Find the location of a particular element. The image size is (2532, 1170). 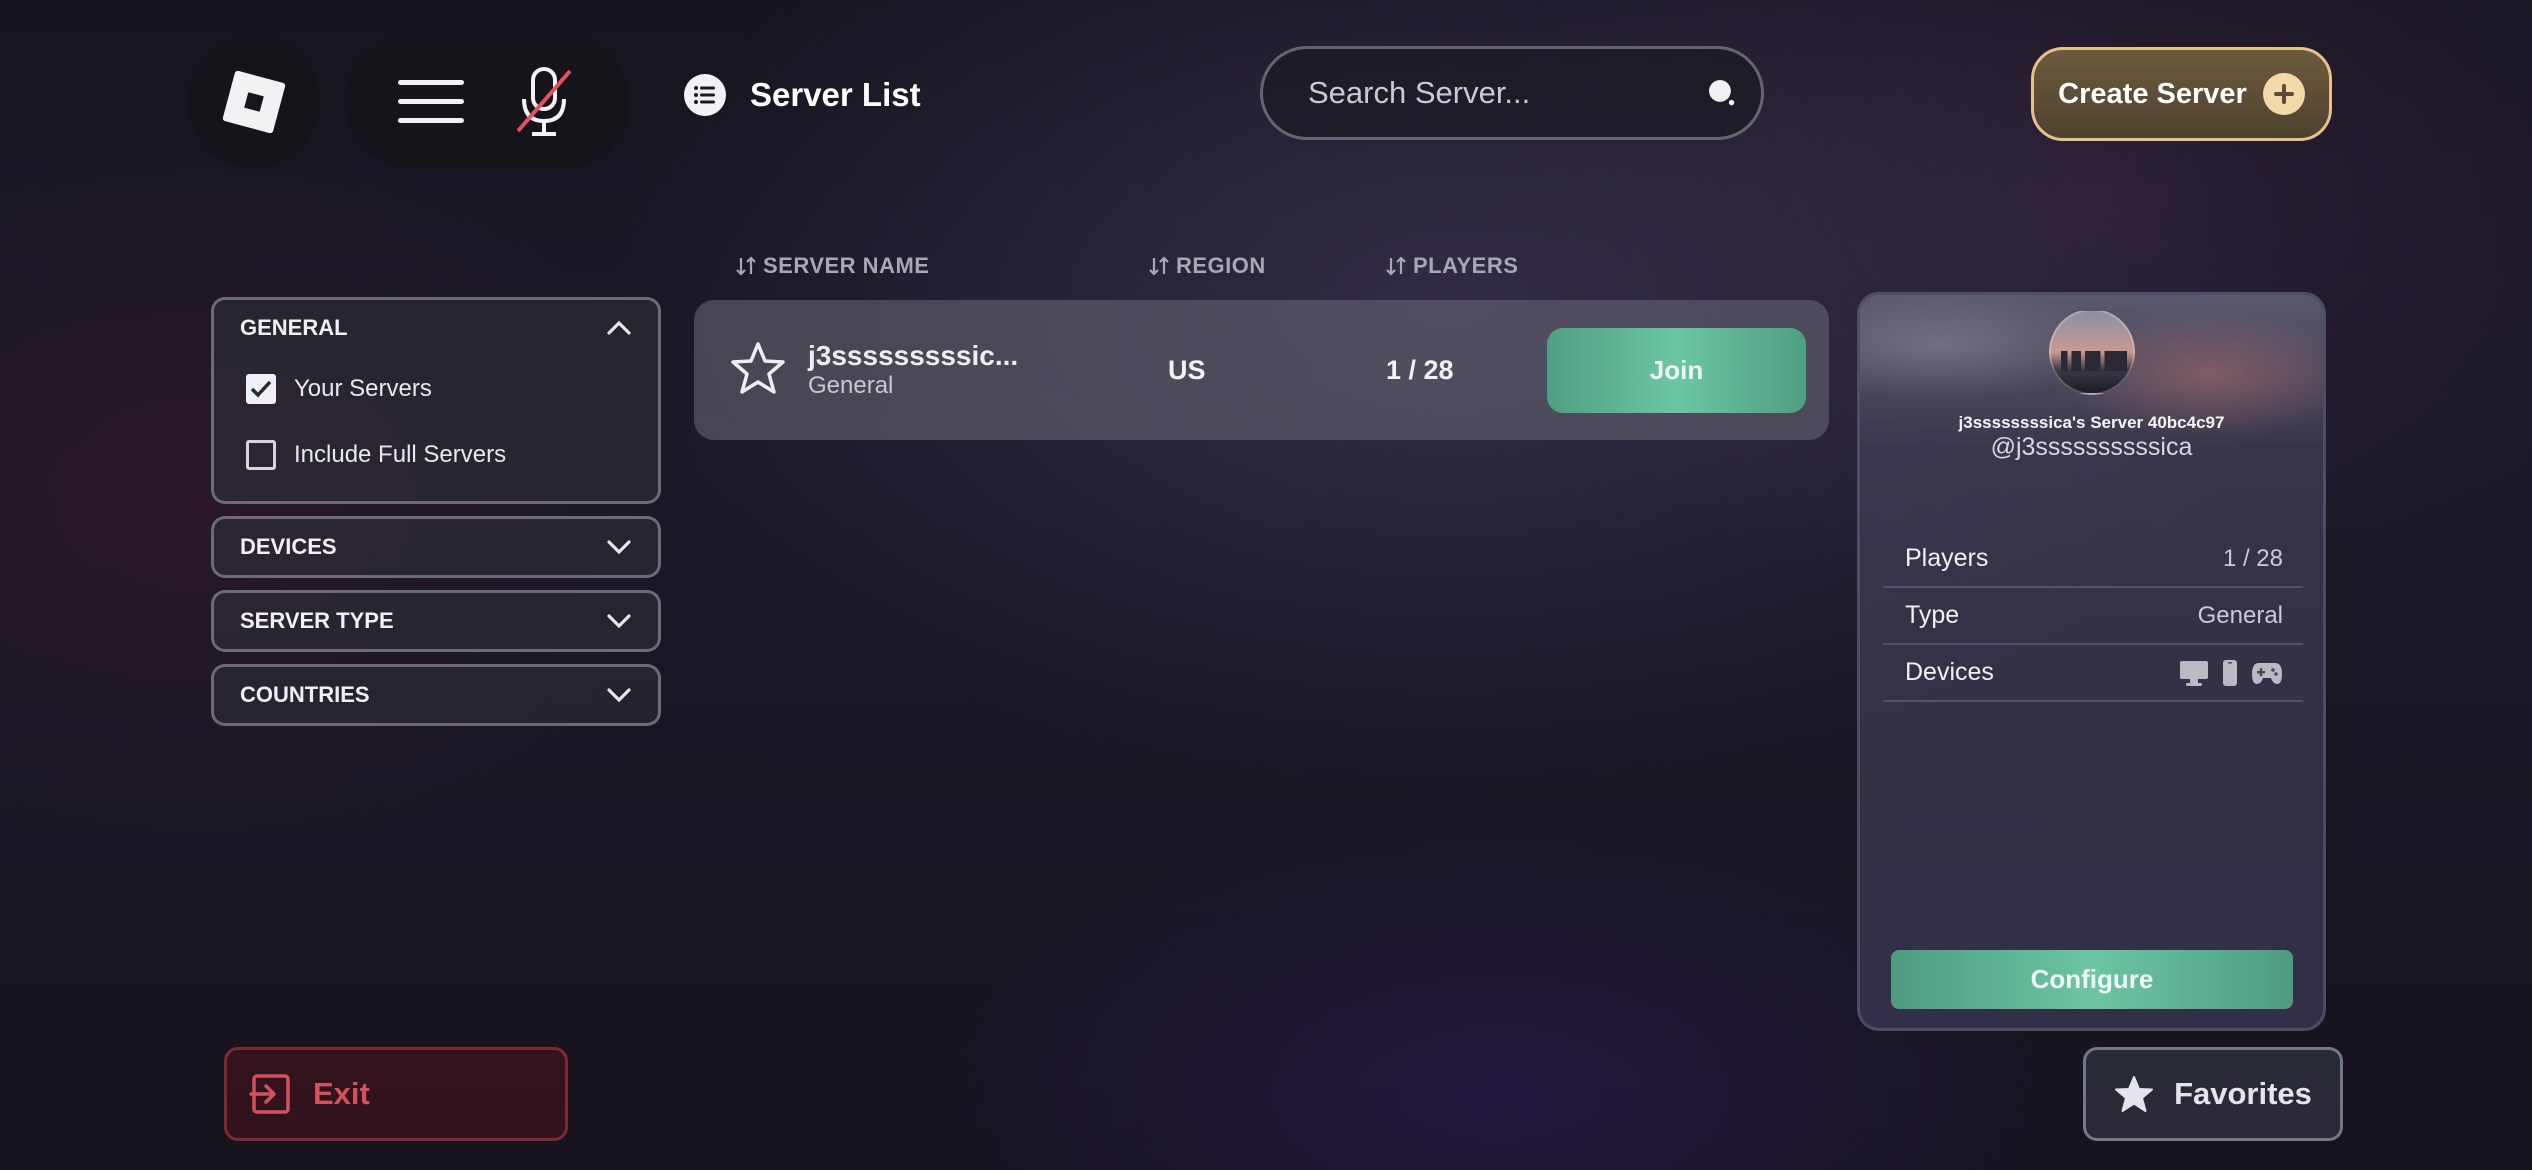

detail-row-devices: Devices is located at coordinates (2093, 673).